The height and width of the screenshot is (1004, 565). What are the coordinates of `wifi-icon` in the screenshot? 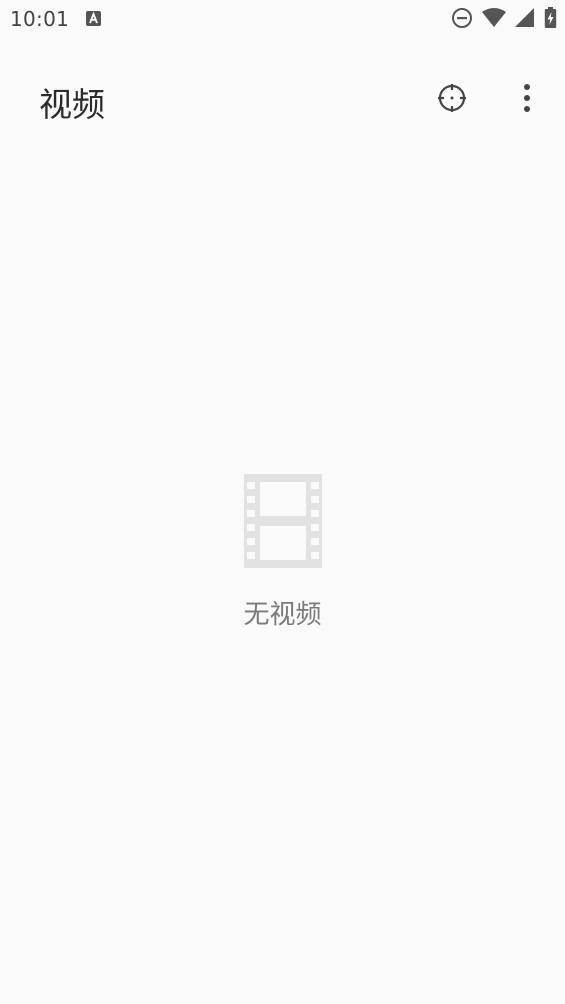 It's located at (494, 18).